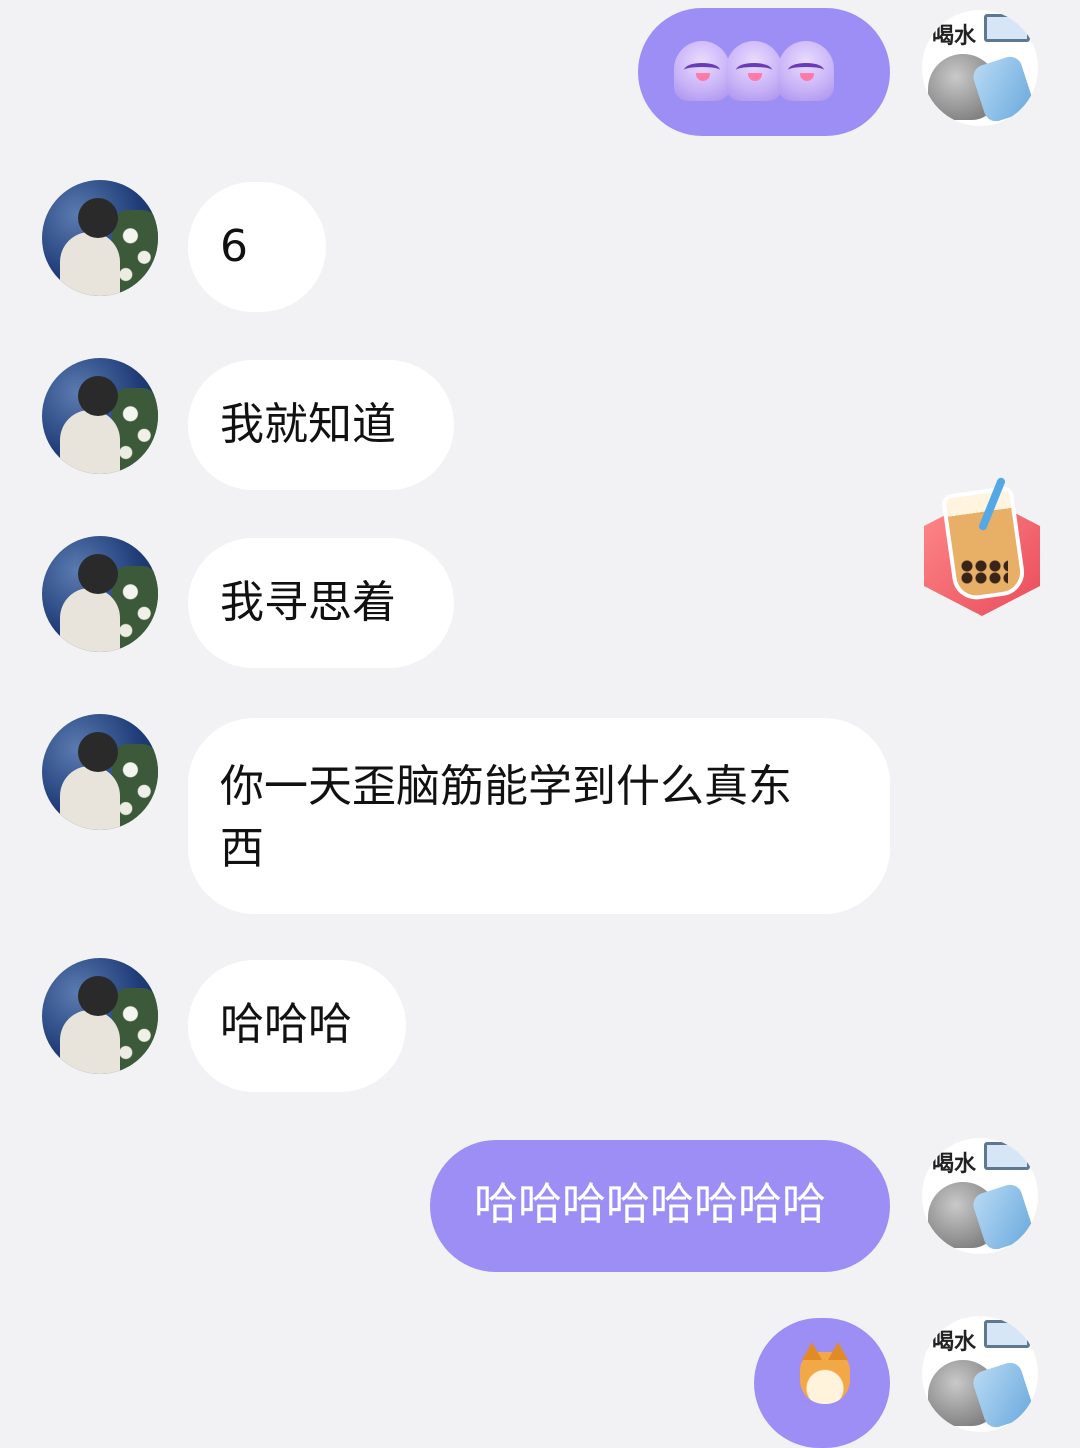  I want to click on message-row-other: 你一天歪脑筋能学到什么真东西, so click(540, 814).